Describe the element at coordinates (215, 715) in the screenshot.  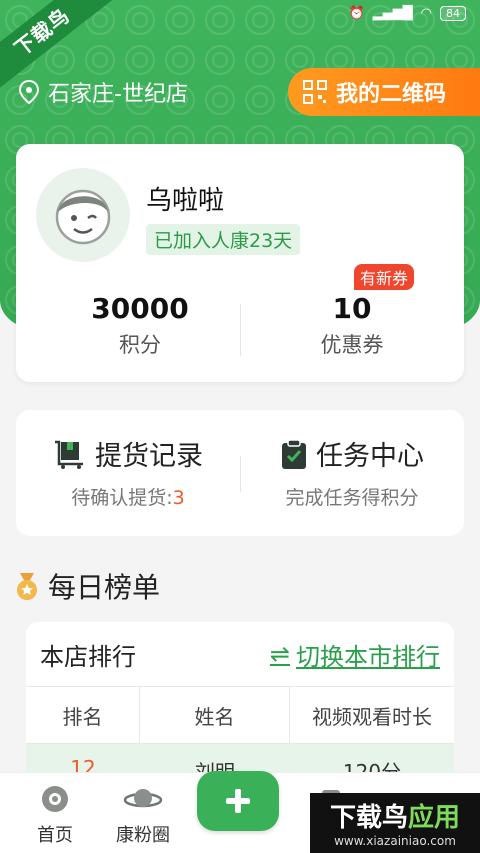
I see `column-header-name: 姓名` at that location.